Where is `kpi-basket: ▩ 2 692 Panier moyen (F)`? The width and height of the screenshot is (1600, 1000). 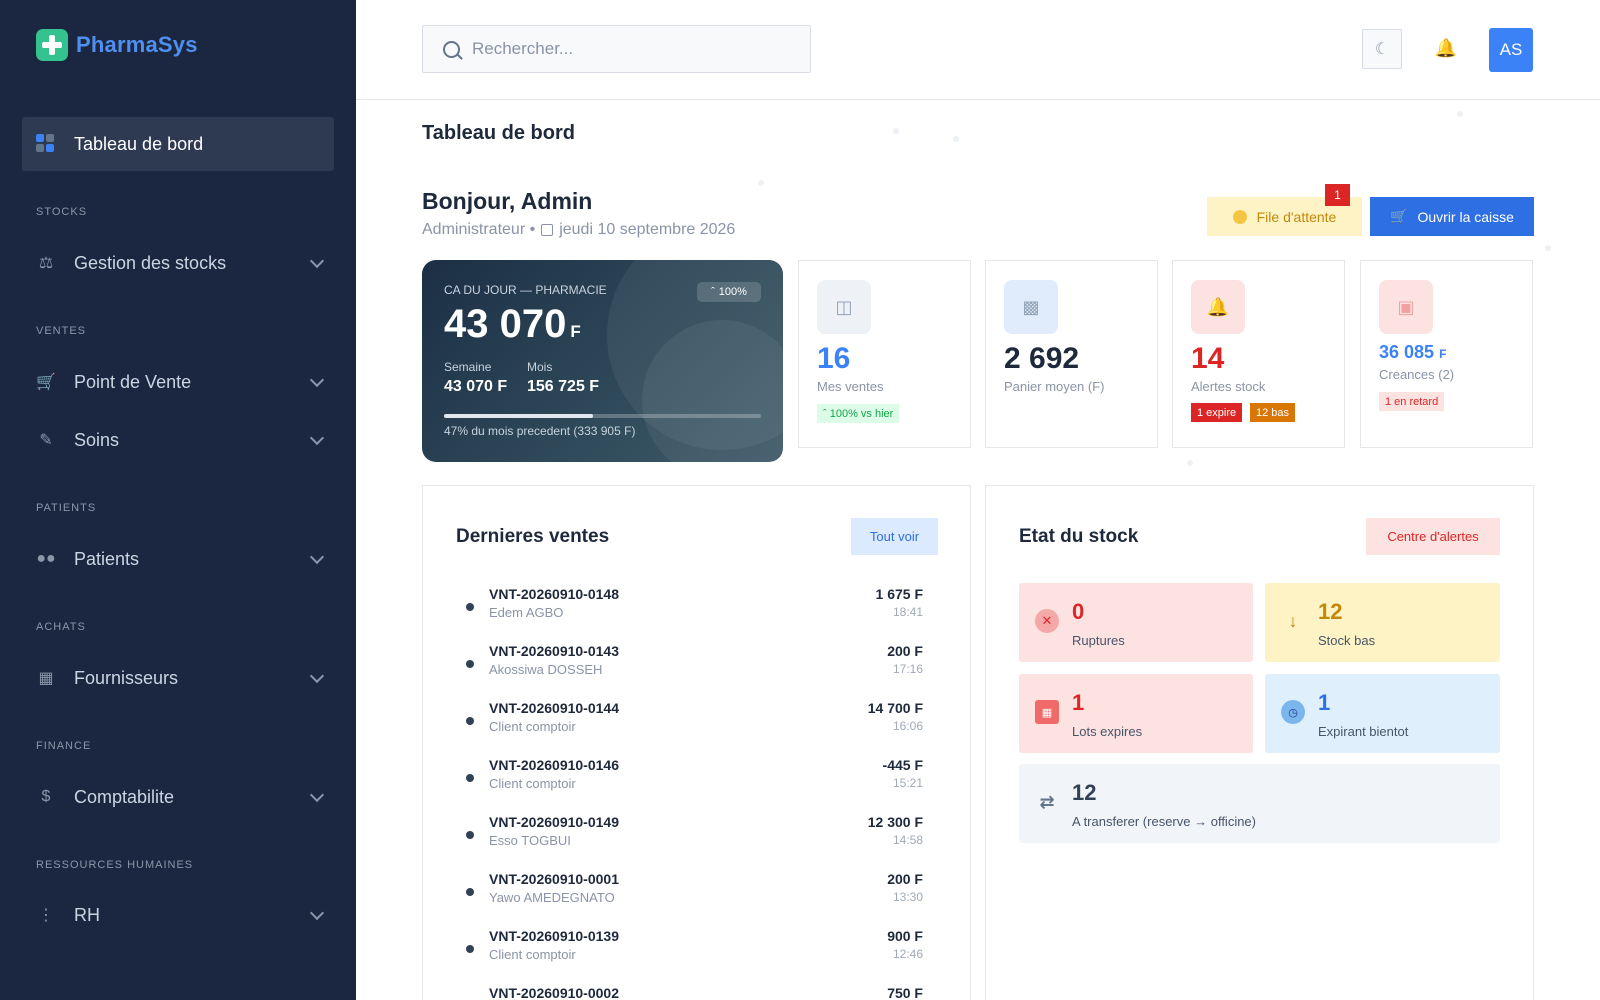 kpi-basket: ▩ 2 692 Panier moyen (F) is located at coordinates (1071, 354).